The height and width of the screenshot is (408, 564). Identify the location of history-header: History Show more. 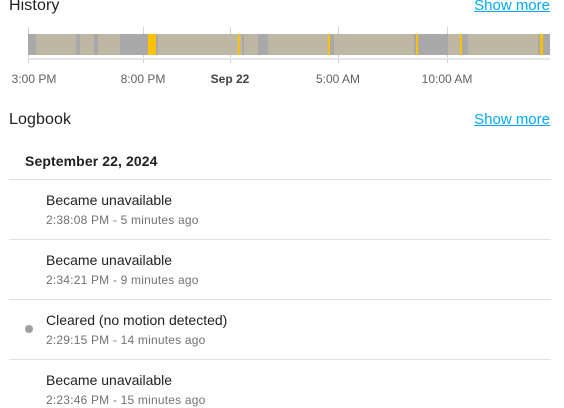
(279, 7).